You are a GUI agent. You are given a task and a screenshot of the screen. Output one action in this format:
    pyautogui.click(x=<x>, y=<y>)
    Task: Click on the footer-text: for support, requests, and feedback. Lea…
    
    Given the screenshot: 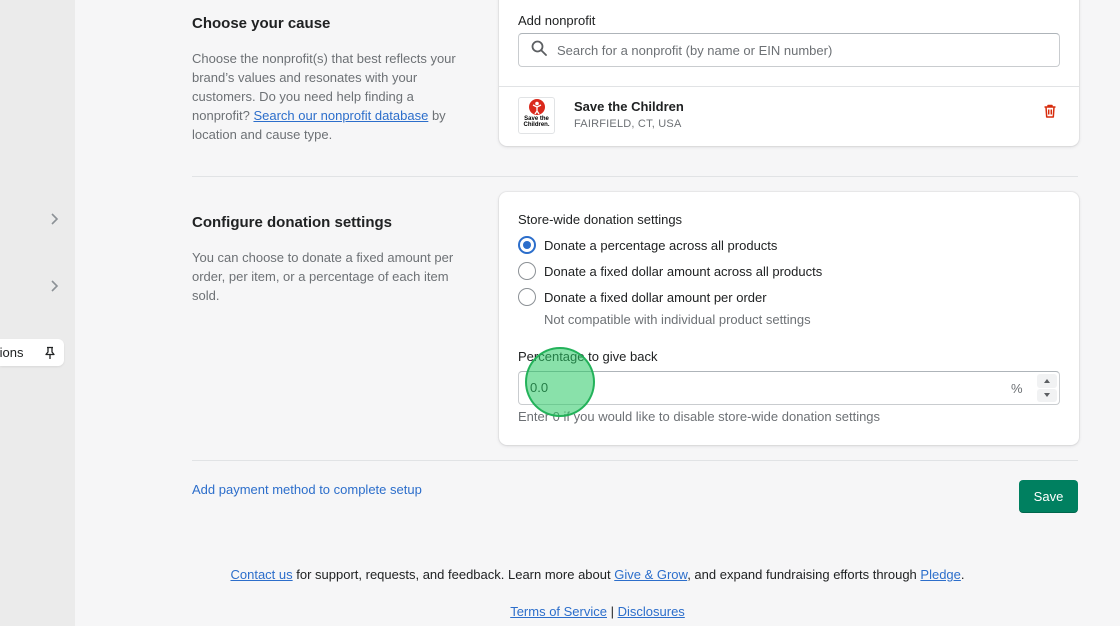 What is the action you would take?
    pyautogui.click(x=453, y=574)
    